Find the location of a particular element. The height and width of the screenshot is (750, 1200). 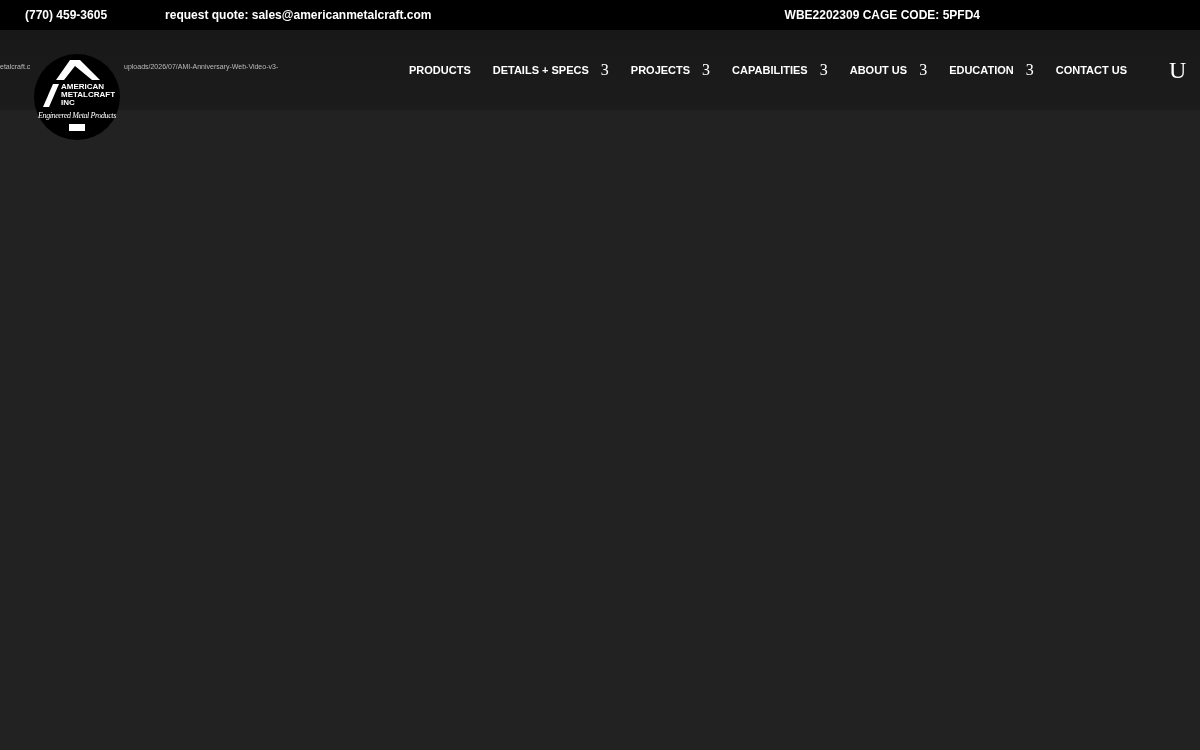

company-logo: AMERICAN METALCRAFT INC Engineered Metal Products is located at coordinates (77, 97).